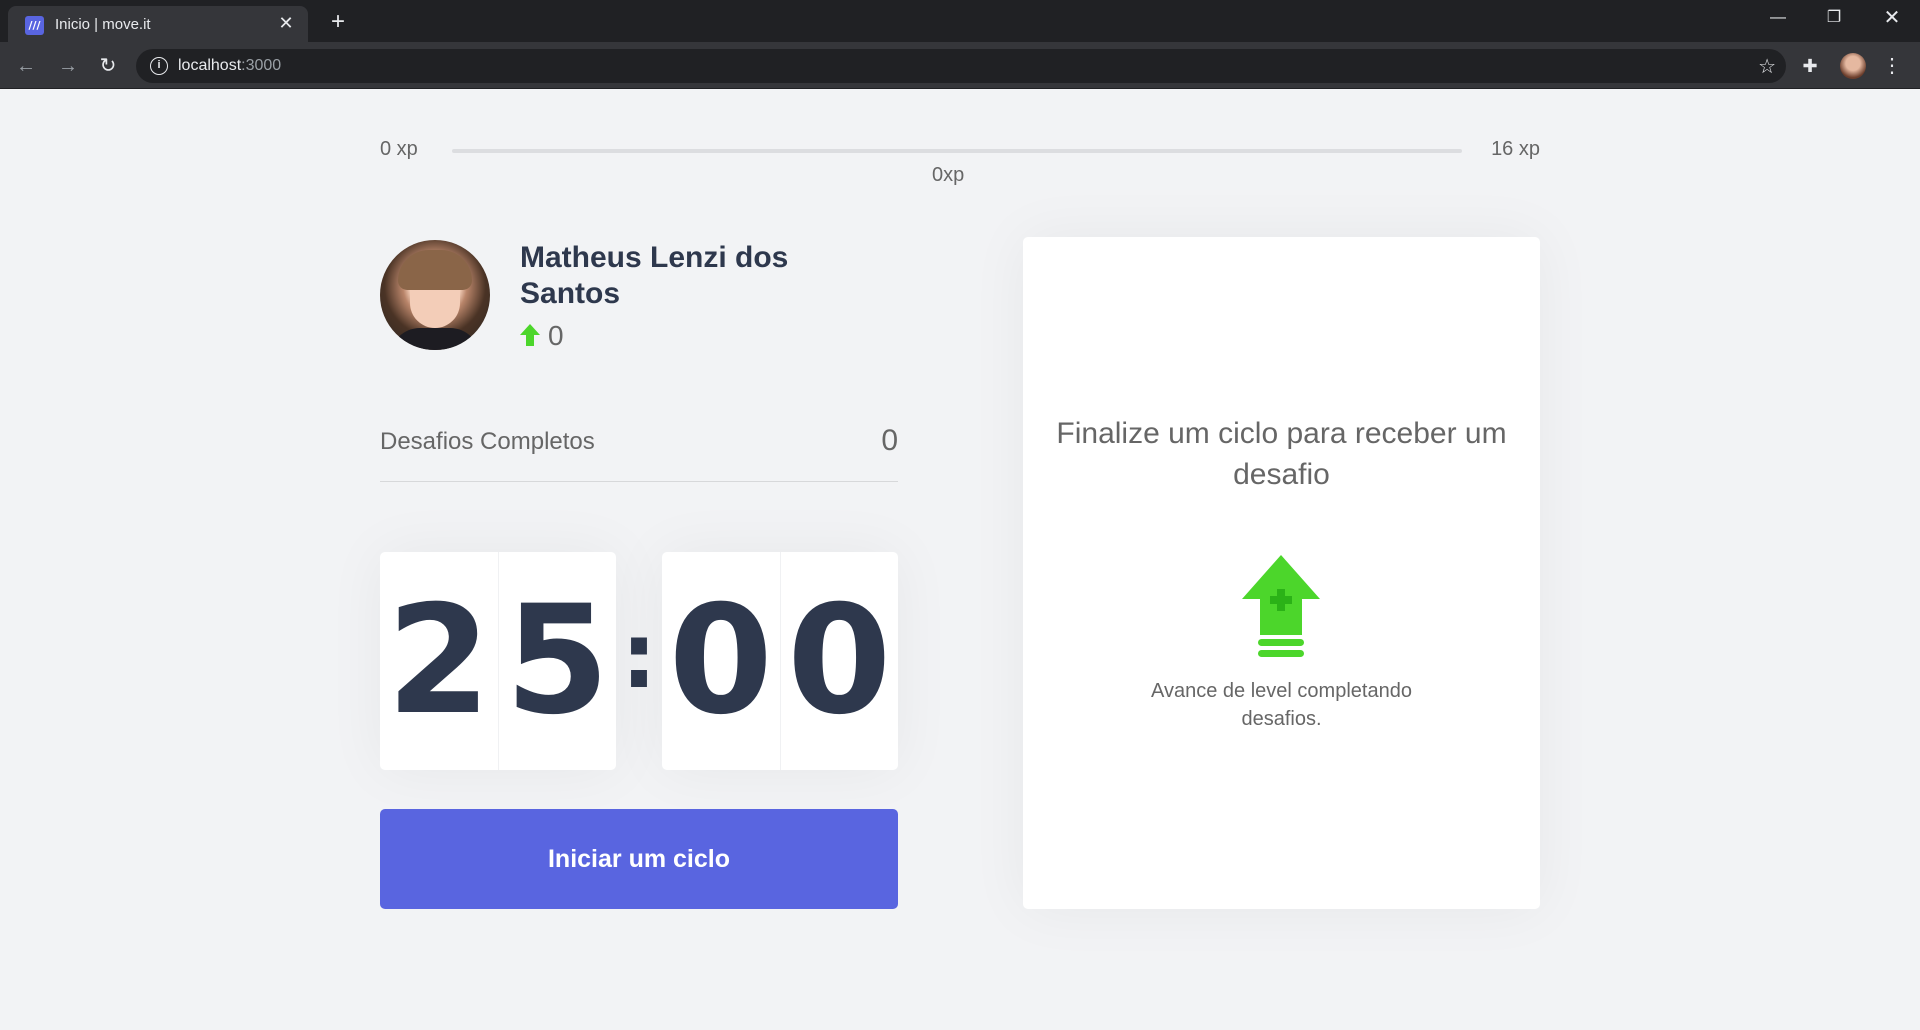 Image resolution: width=1920 pixels, height=1030 pixels. Describe the element at coordinates (26, 66) in the screenshot. I see `back-arrow-icon: ←` at that location.